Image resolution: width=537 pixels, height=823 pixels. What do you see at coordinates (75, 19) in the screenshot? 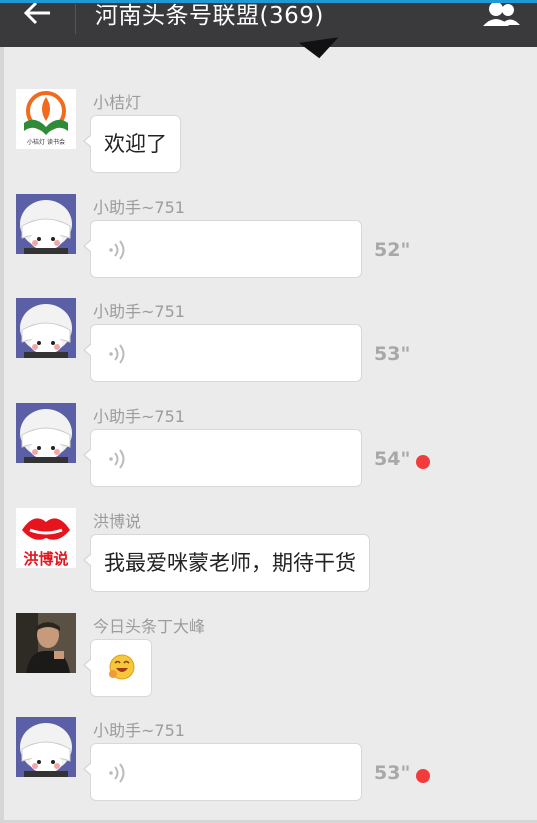
I see `header-divider` at bounding box center [75, 19].